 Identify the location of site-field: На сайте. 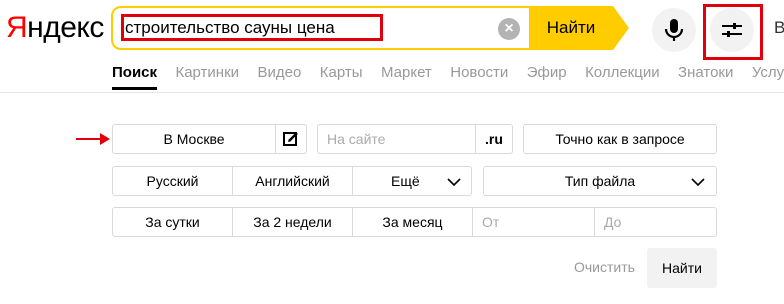
(396, 139).